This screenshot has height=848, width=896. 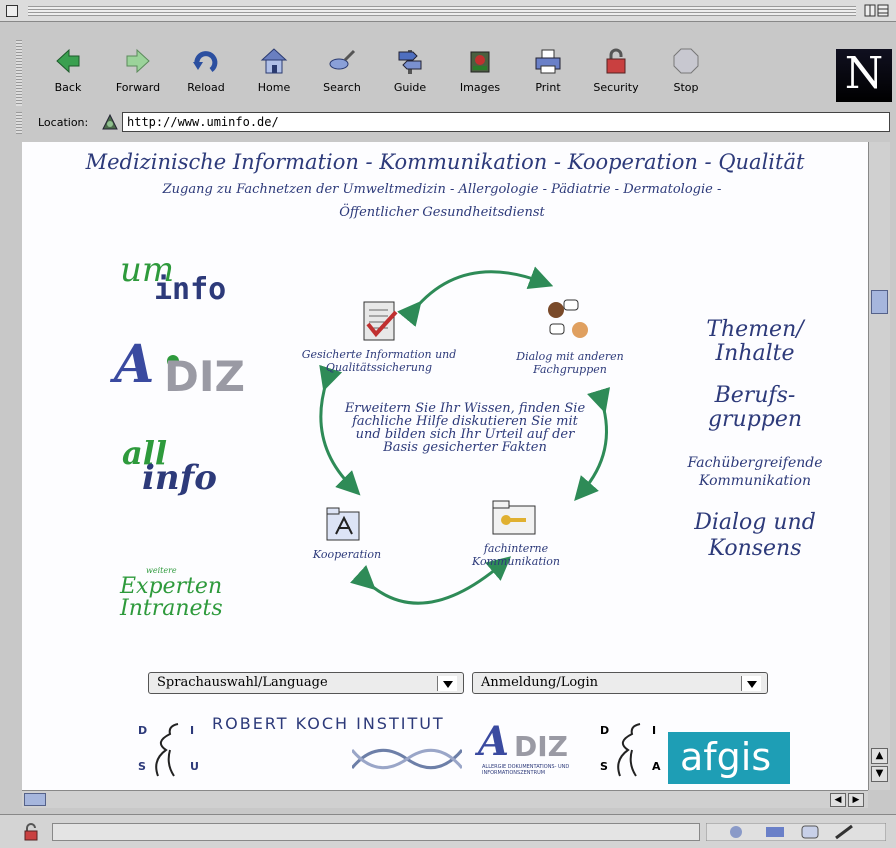 I want to click on dsiu-figure-icon, so click(x=167, y=750).